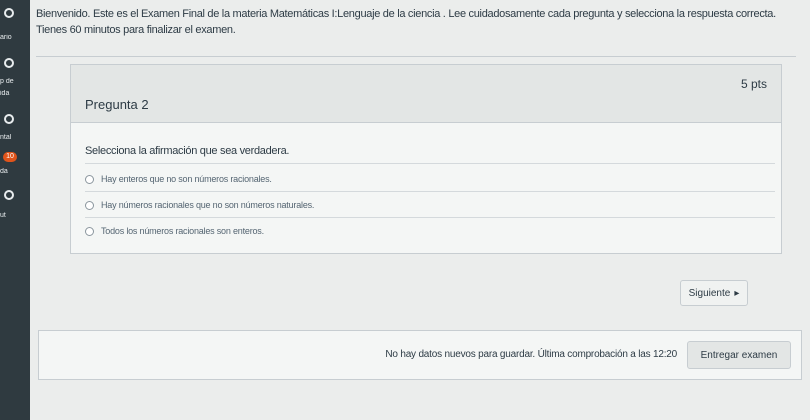 Image resolution: width=810 pixels, height=420 pixels. Describe the element at coordinates (15, 81) in the screenshot. I see `nav-item-fragment: p de` at that location.